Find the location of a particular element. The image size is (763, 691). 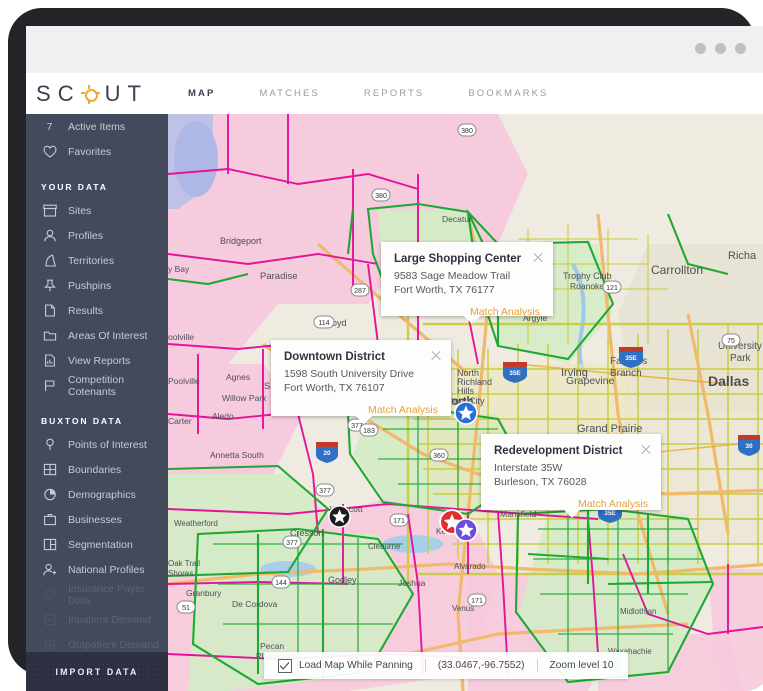

window-dot-close is located at coordinates (740, 48).